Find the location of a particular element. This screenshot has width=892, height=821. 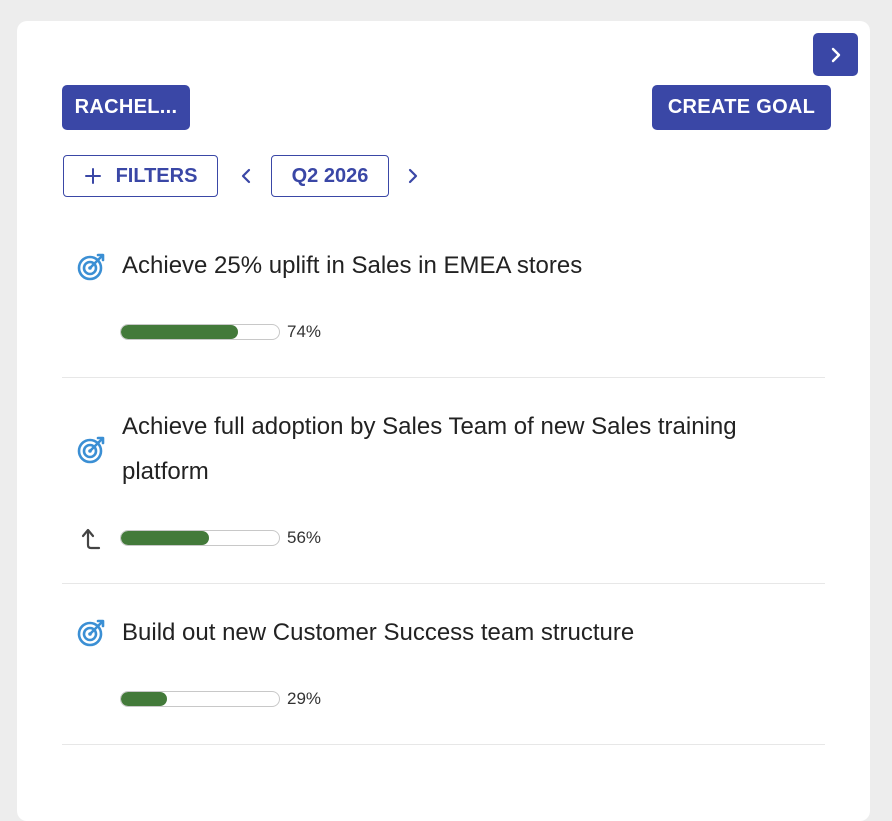

next-period-button is located at coordinates (412, 176).